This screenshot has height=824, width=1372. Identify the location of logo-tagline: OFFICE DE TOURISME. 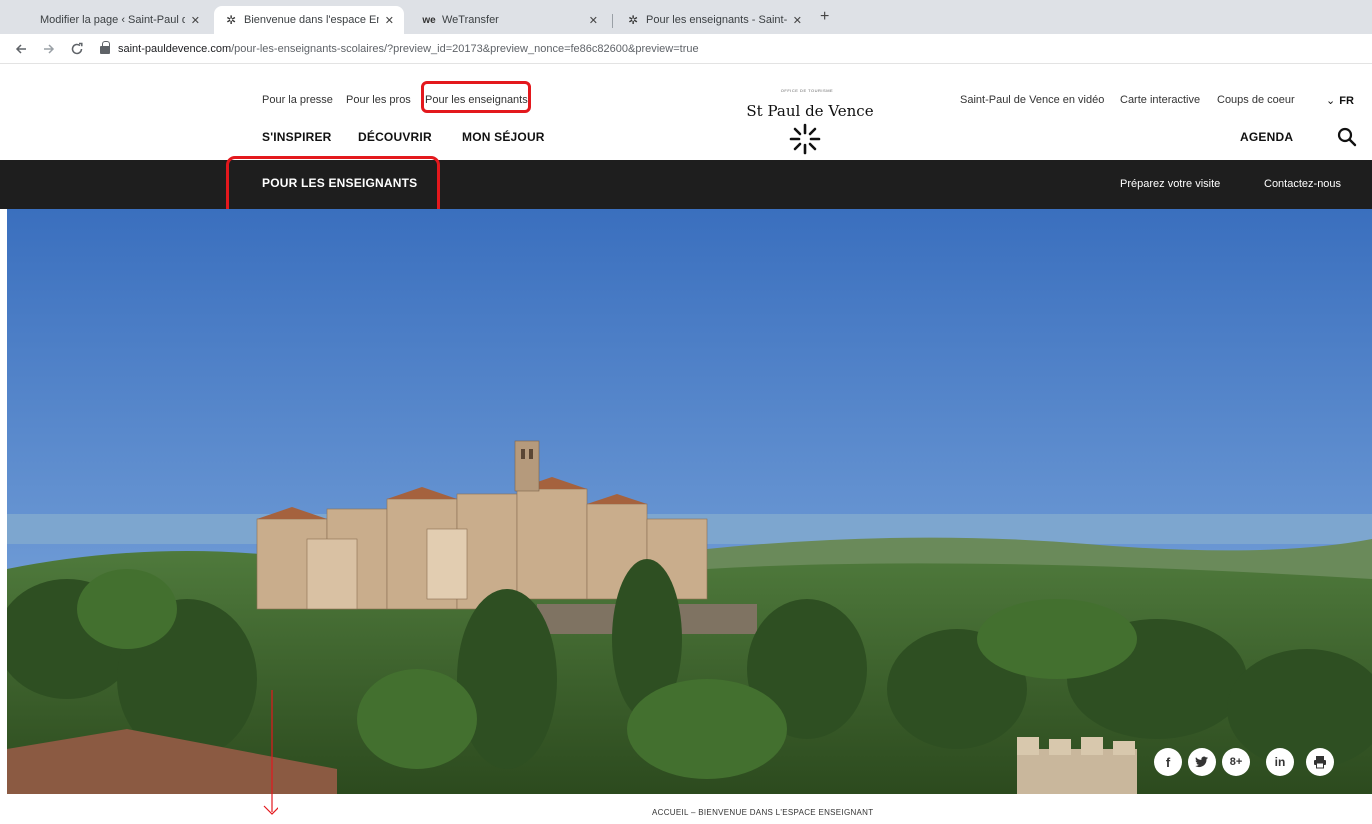
(807, 90).